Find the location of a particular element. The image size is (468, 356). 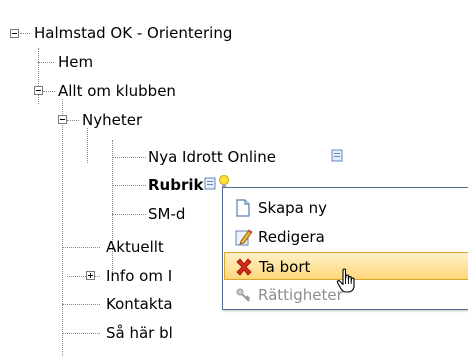

tree-node-allt-om-klubben: Allt om klubben is located at coordinates (117, 91).